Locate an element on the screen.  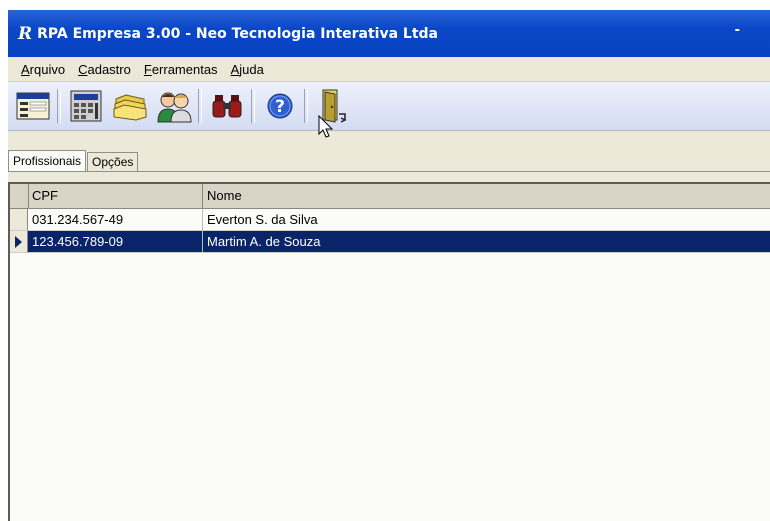
row-indicator-header is located at coordinates (19, 196).